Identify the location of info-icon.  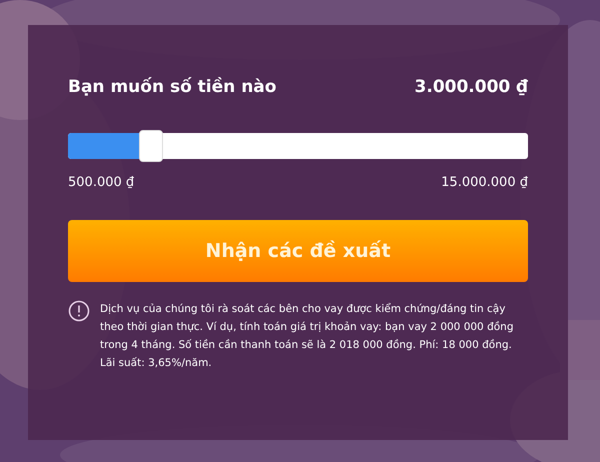
(79, 311).